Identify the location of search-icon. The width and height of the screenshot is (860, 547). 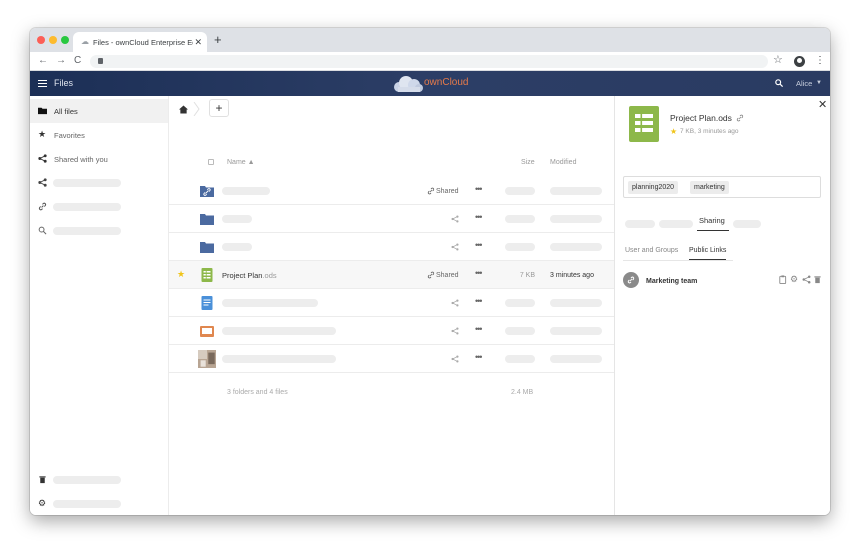
(779, 83).